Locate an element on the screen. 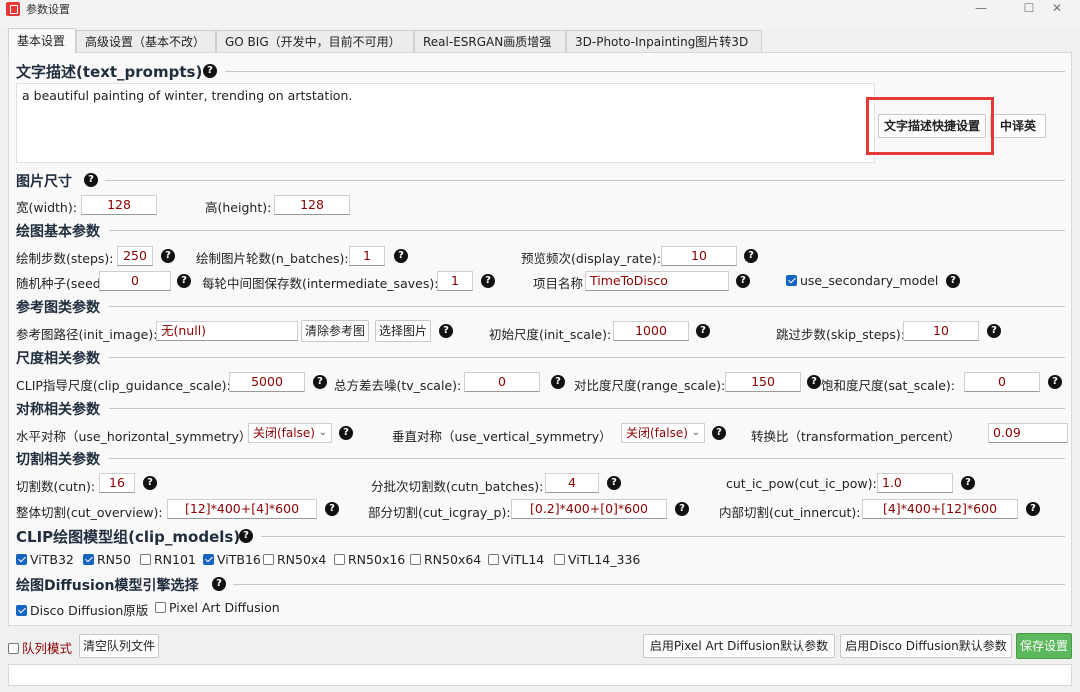  cutn-batches-input: 4 is located at coordinates (572, 483).